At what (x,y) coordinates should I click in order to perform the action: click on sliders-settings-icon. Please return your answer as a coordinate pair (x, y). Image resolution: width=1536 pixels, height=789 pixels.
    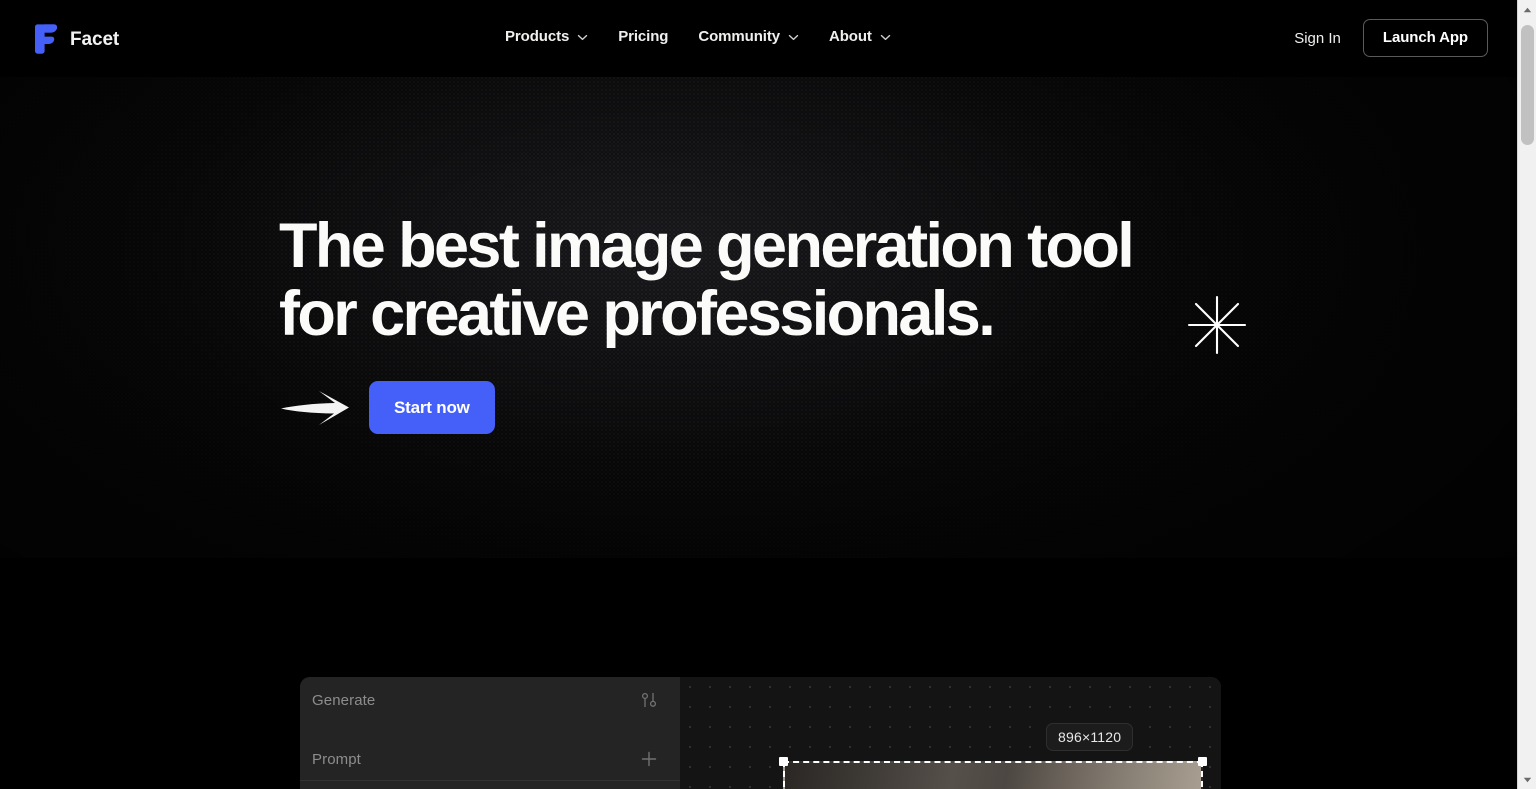
    Looking at the image, I should click on (649, 700).